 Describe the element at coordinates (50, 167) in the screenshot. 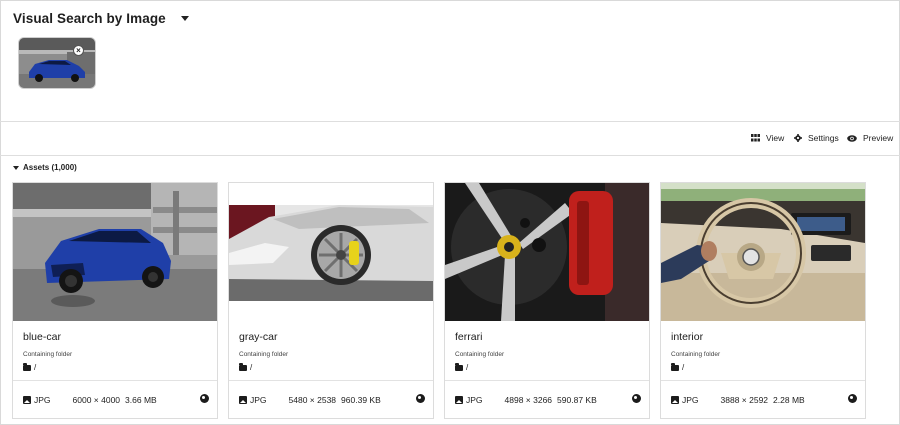

I see `assets-count-label: Assets (1,000)` at that location.